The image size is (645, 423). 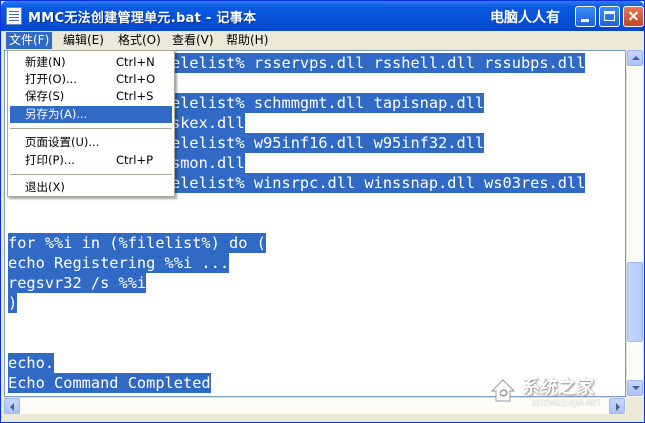 I want to click on arrow-up-icon, so click(x=636, y=58).